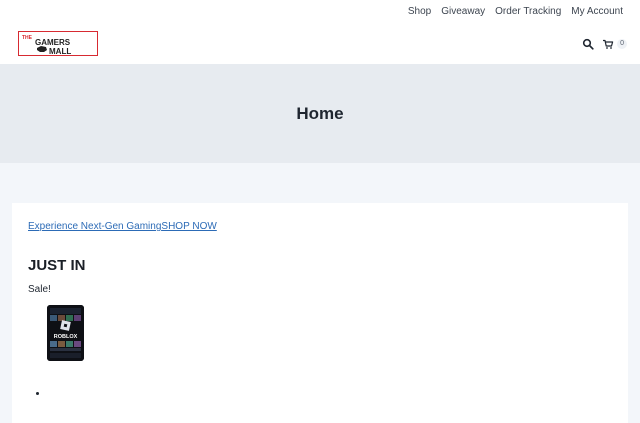  I want to click on nav-my-account: My Account, so click(597, 11).